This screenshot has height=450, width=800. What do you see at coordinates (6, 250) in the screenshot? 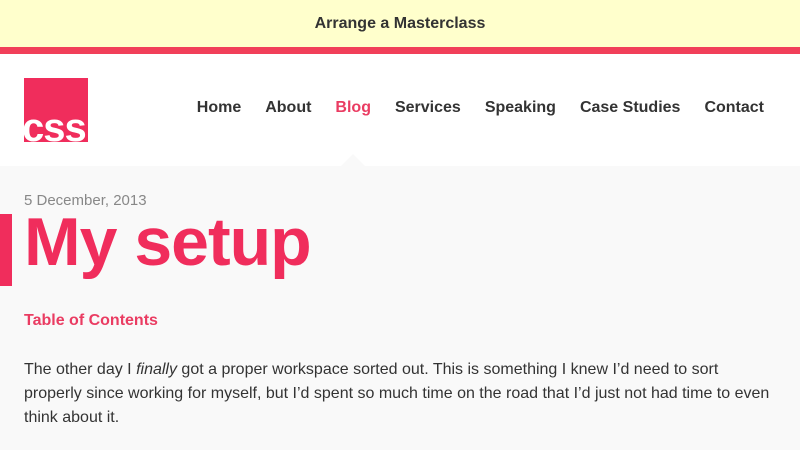
I see `title-accent-bar` at bounding box center [6, 250].